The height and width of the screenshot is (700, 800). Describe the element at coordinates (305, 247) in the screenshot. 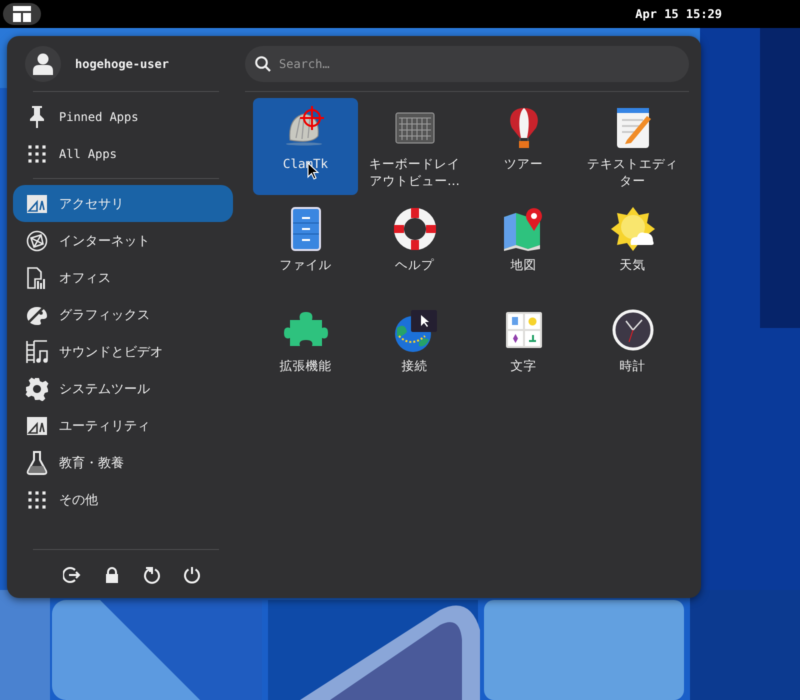

I see `app-tile: ファイル` at that location.